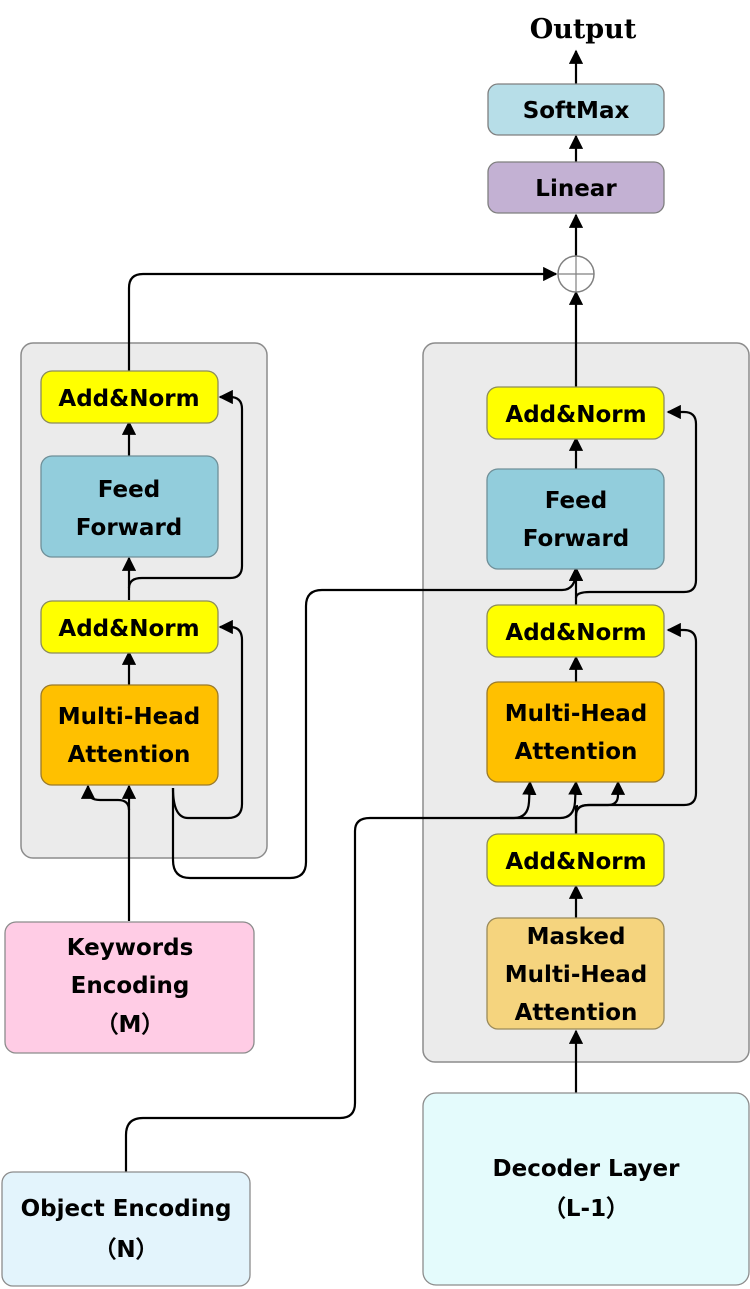  I want to click on softmax-box: SoftMax, so click(576, 109).